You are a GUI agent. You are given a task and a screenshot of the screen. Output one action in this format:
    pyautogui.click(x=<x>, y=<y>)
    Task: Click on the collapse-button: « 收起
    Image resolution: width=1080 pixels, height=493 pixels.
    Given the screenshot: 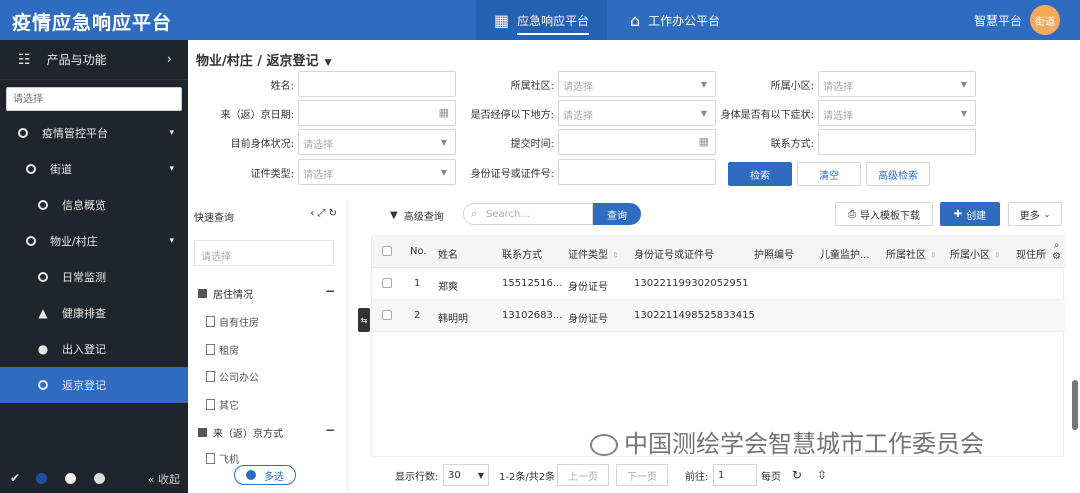 What is the action you would take?
    pyautogui.click(x=164, y=479)
    